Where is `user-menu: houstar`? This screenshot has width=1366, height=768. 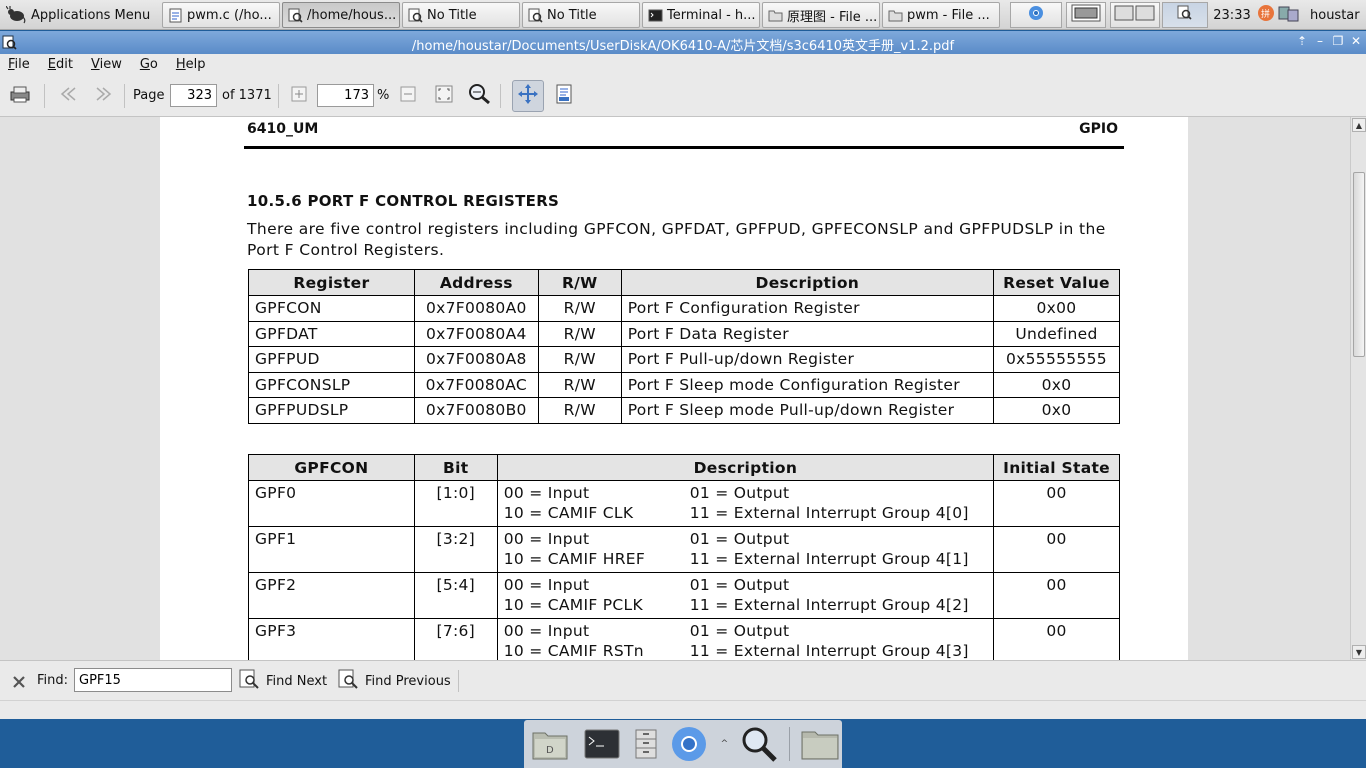
user-menu: houstar is located at coordinates (1335, 15).